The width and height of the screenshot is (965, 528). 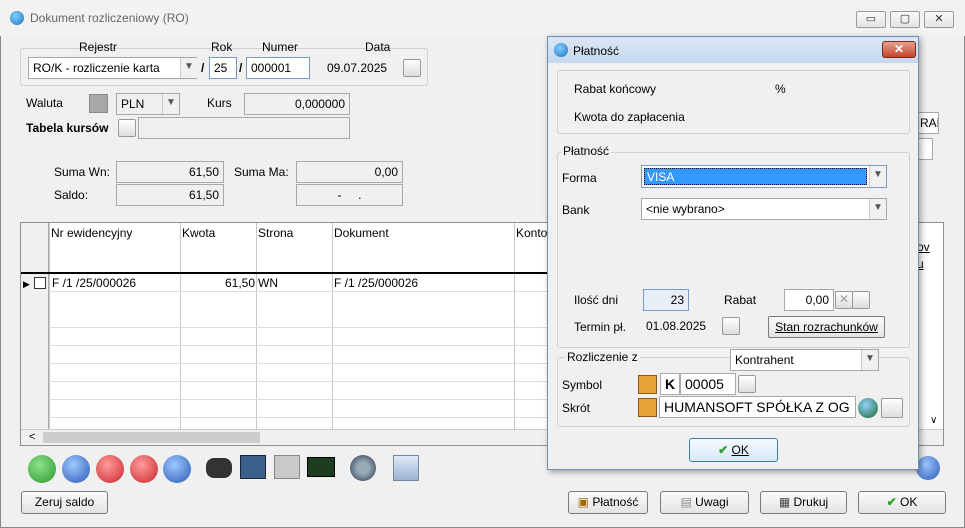 I want to click on saldo-field: 61,50, so click(x=170, y=195).